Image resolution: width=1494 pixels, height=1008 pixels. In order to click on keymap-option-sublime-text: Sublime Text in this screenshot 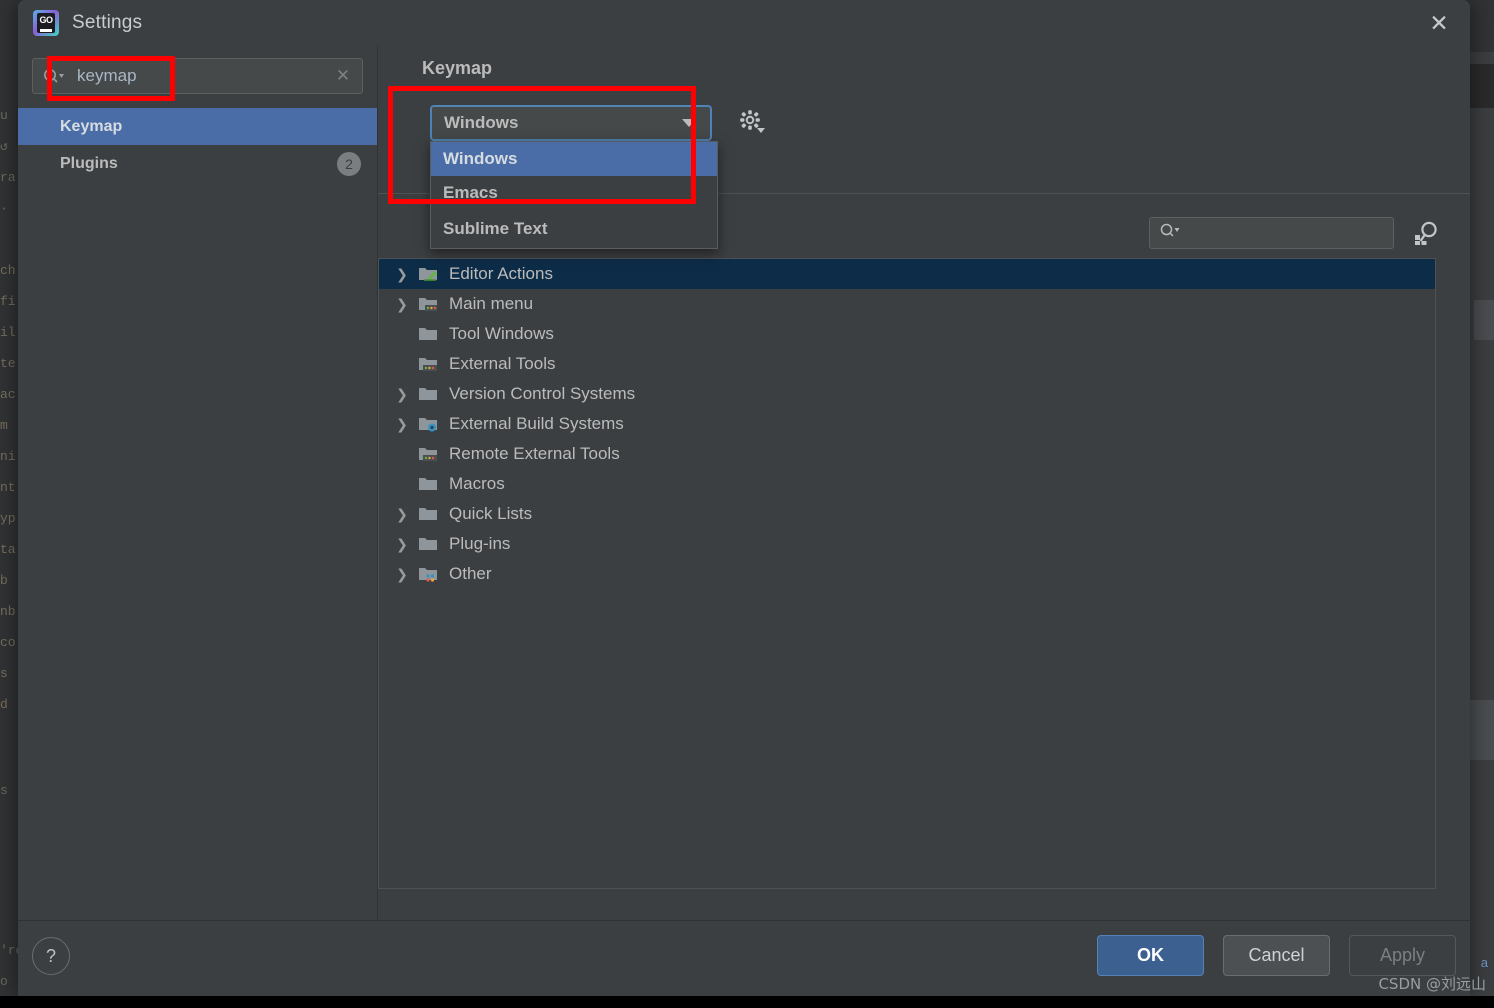, I will do `click(574, 229)`.